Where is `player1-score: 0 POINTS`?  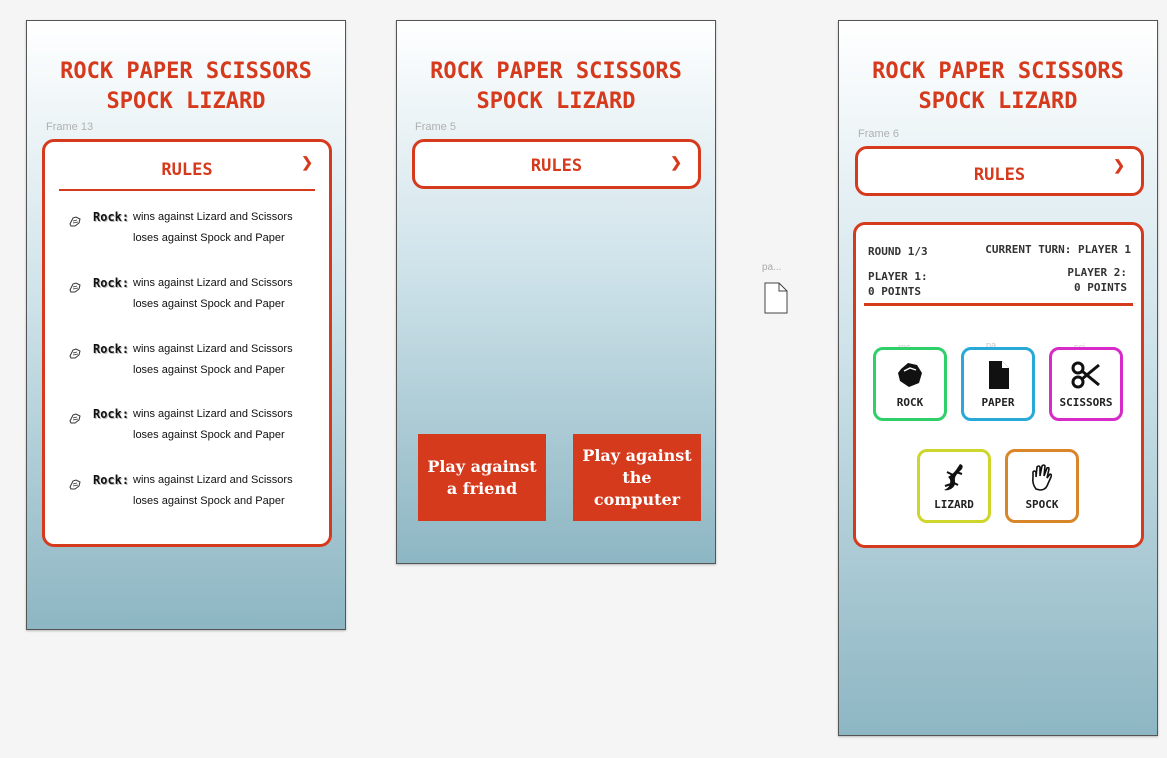 player1-score: 0 POINTS is located at coordinates (894, 291).